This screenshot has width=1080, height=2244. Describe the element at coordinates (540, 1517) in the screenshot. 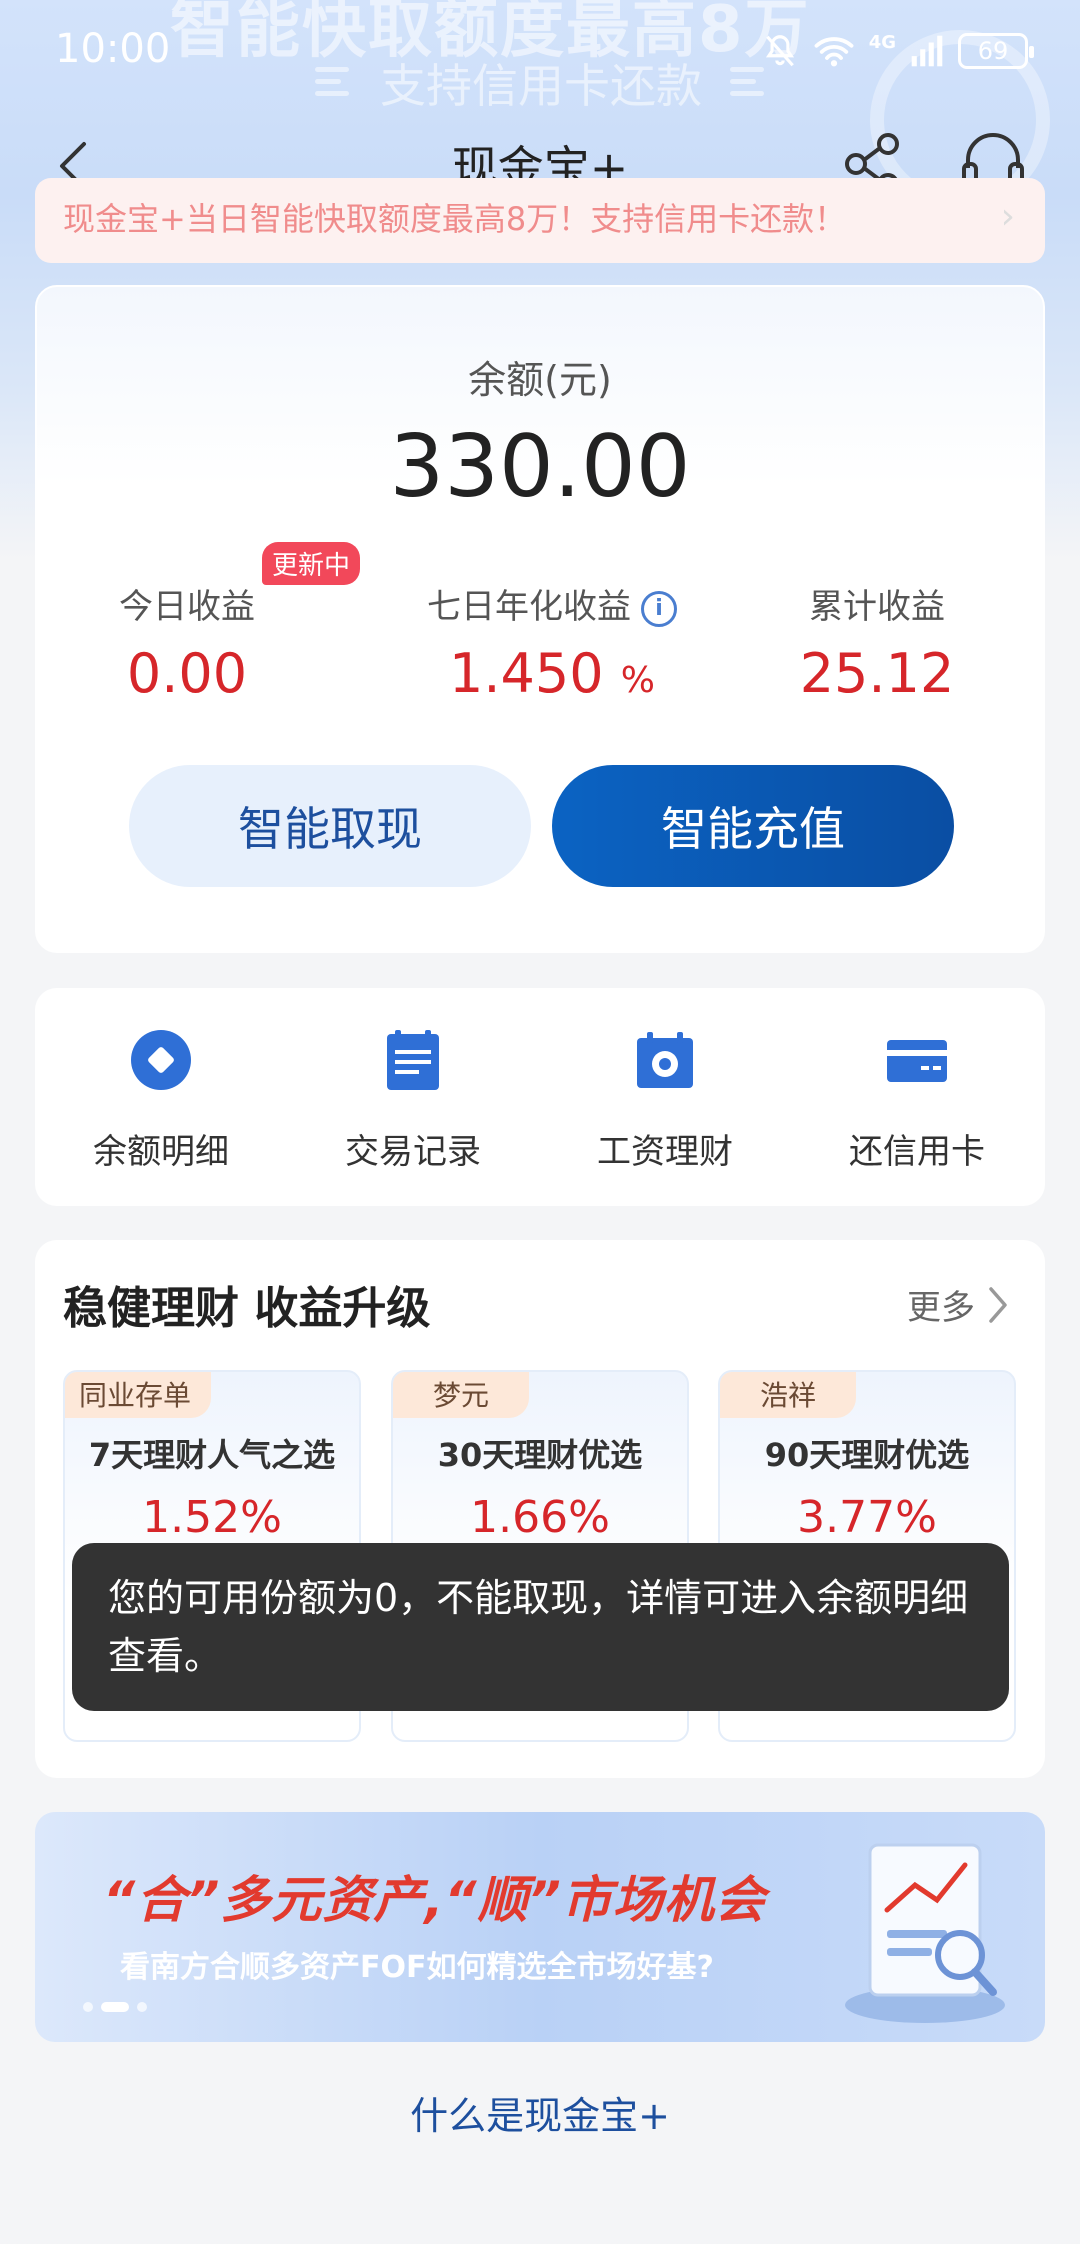

I see `product-rate: 1.66%` at that location.